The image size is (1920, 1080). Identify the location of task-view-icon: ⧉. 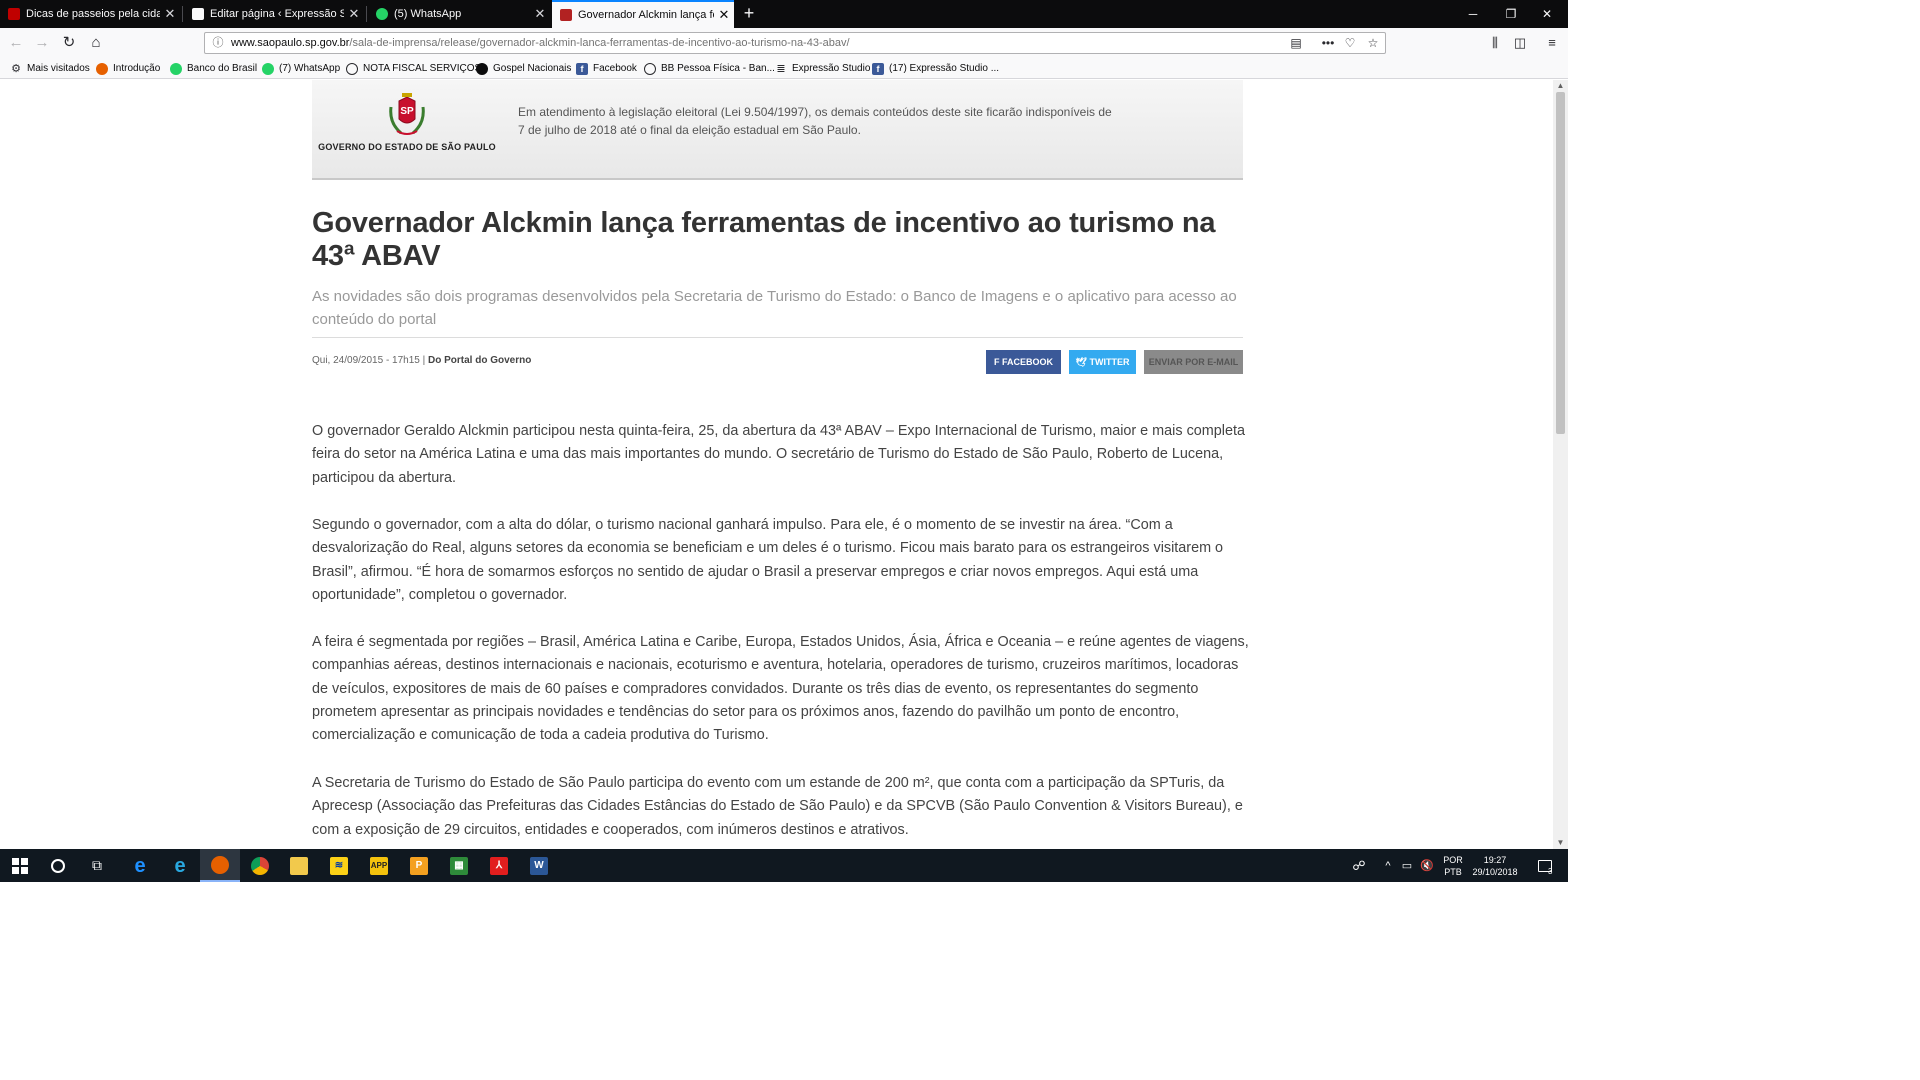
(97, 865).